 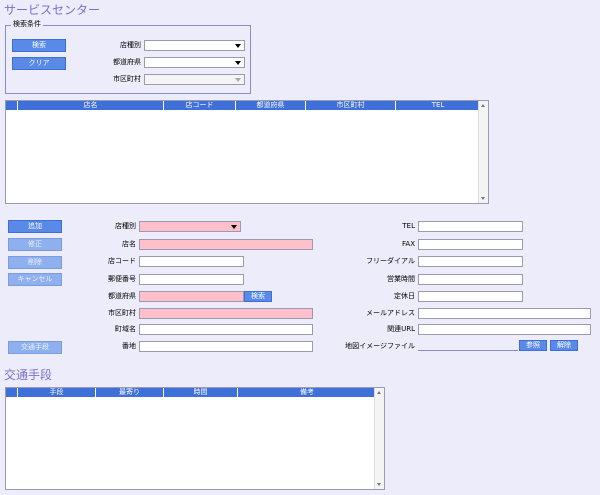 I want to click on prefecture-input, so click(x=191, y=296).